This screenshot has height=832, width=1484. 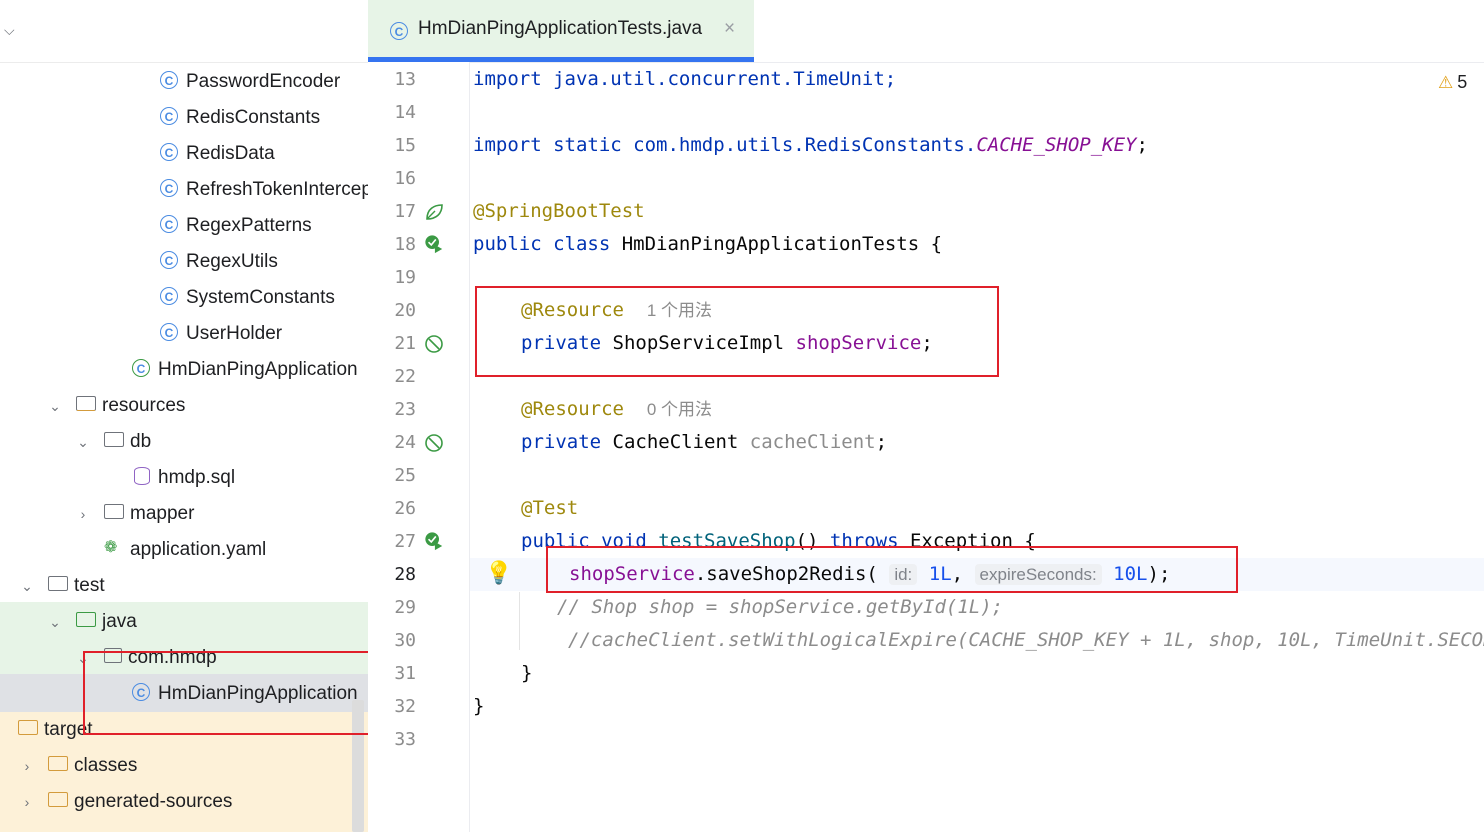 I want to click on tree-item: C UserHolder, so click(x=221, y=334).